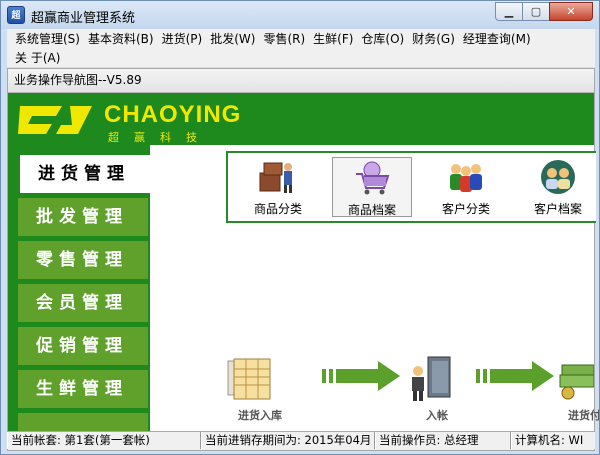 This screenshot has height=455, width=600. I want to click on customer-archive-button: 客户档案, so click(558, 187).